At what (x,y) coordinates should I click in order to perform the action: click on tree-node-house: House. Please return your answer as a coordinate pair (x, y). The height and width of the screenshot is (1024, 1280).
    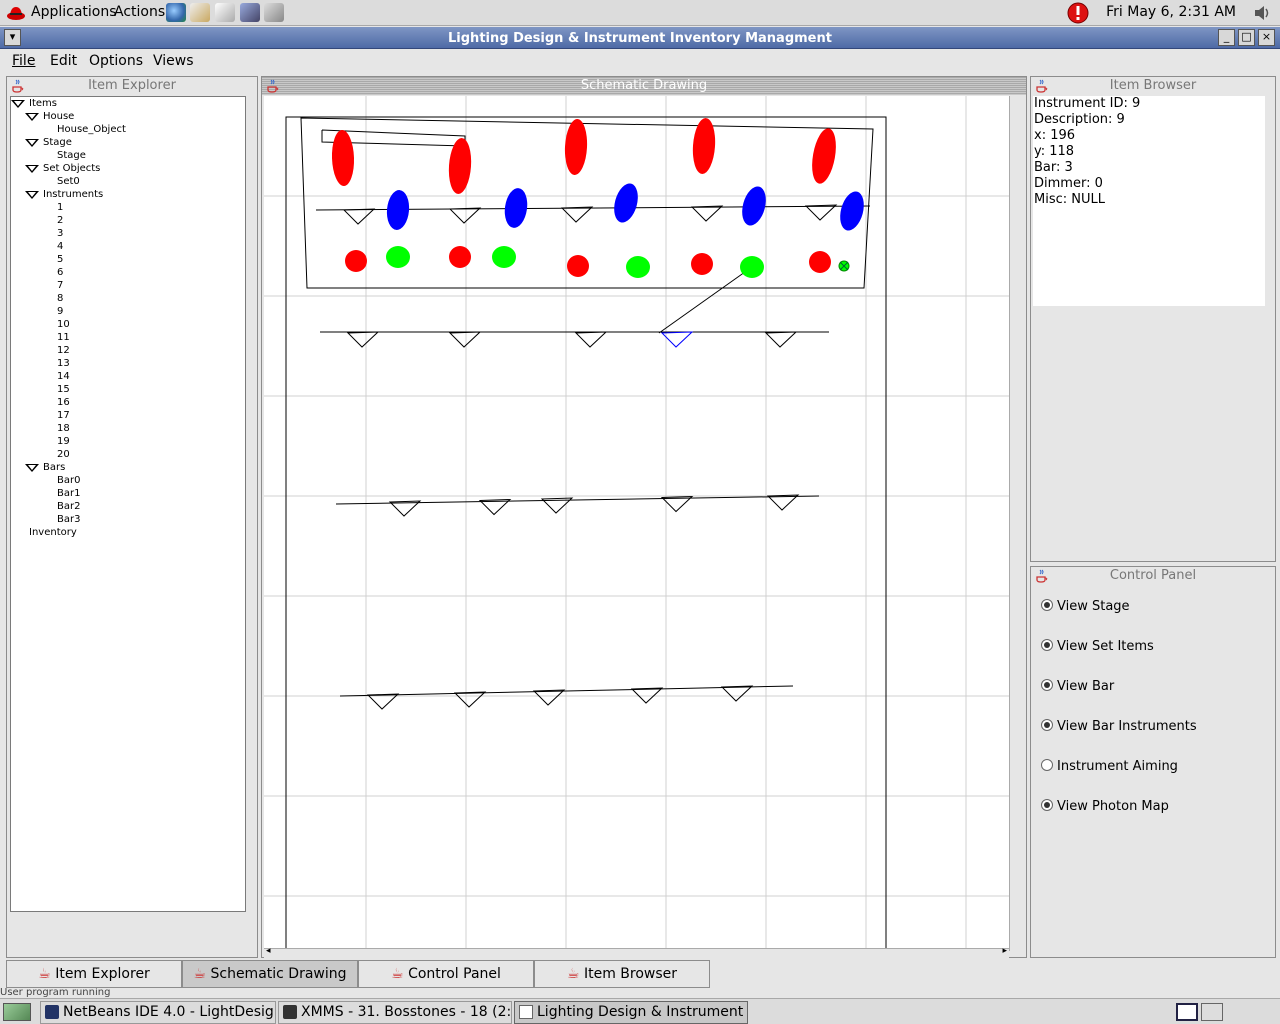
    Looking at the image, I should click on (58, 116).